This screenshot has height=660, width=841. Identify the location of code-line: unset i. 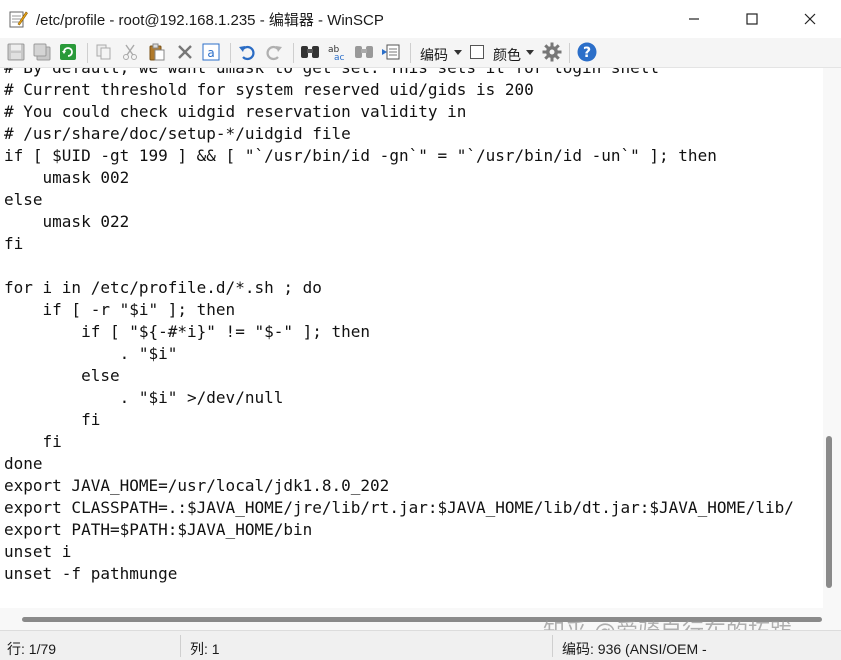
(399, 552).